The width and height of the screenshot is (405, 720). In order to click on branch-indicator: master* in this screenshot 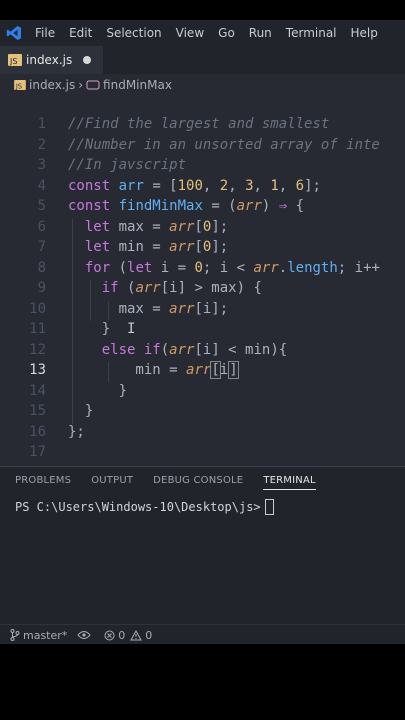, I will do `click(38, 635)`.